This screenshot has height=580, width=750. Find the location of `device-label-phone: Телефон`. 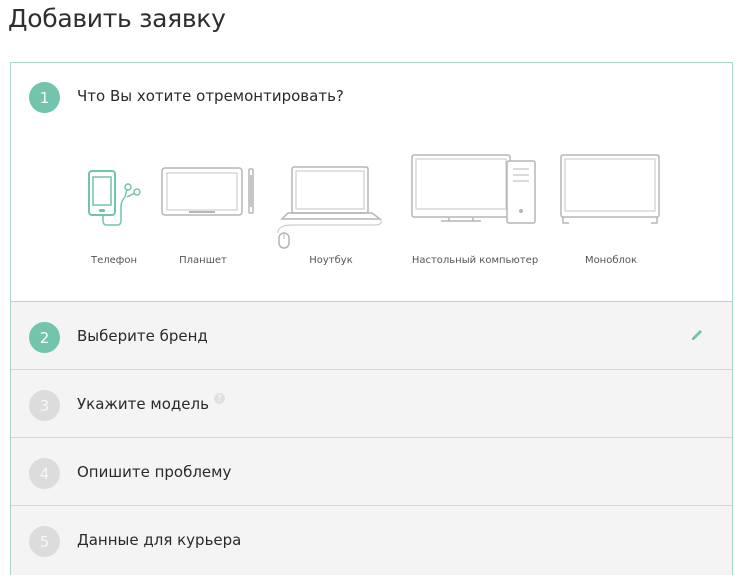

device-label-phone: Телефон is located at coordinates (114, 260).